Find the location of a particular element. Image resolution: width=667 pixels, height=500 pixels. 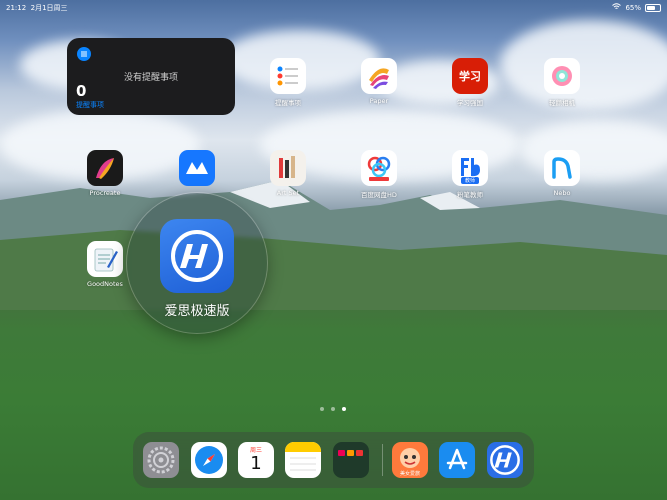

dock-safari is located at coordinates (209, 460).